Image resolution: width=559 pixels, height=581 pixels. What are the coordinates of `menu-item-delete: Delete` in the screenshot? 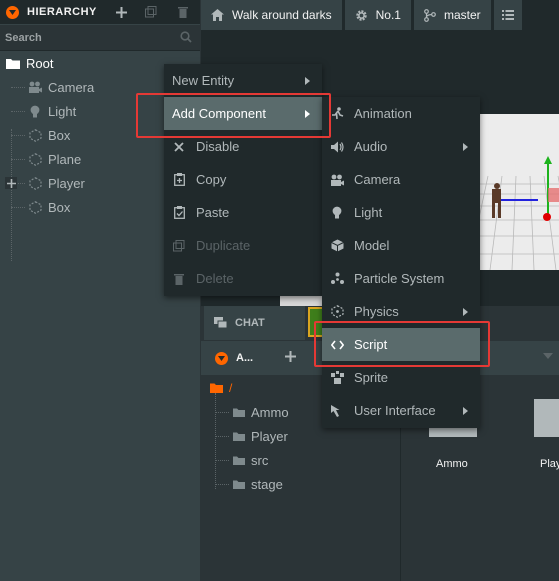 It's located at (243, 278).